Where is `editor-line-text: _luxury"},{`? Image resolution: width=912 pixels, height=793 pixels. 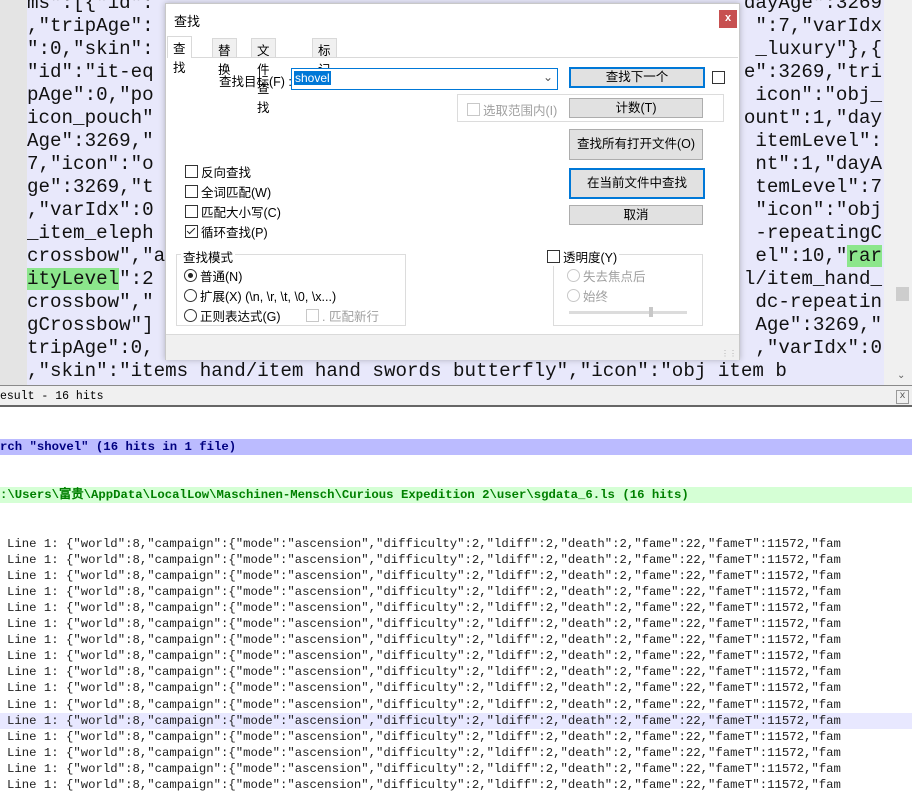
editor-line-text: _luxury"},{ is located at coordinates (818, 49).